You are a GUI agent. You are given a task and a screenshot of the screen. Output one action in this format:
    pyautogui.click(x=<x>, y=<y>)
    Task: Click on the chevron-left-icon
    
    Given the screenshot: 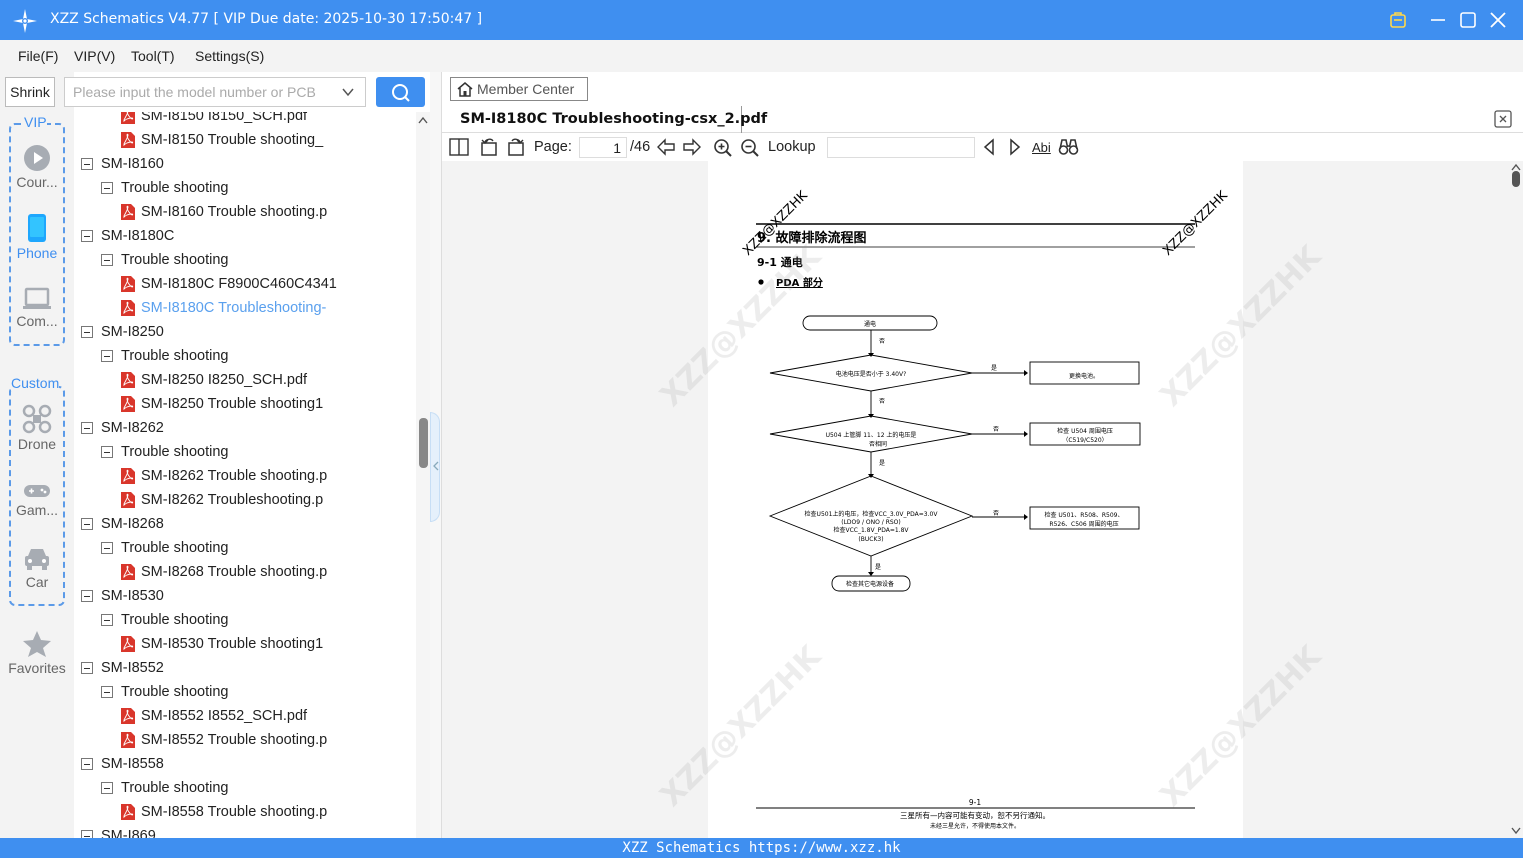 What is the action you would take?
    pyautogui.click(x=436, y=466)
    